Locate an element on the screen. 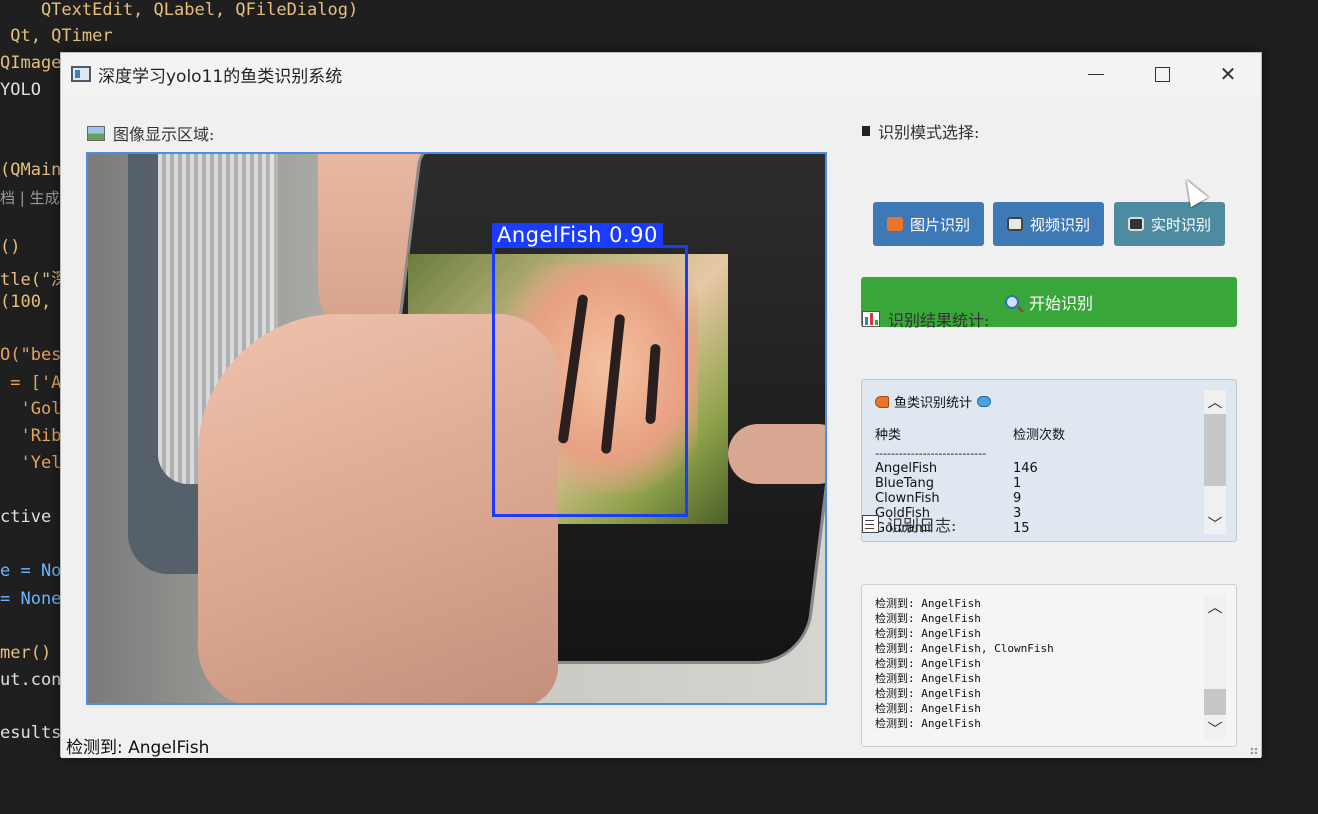 This screenshot has height=814, width=1318. minimize-button is located at coordinates (1096, 74).